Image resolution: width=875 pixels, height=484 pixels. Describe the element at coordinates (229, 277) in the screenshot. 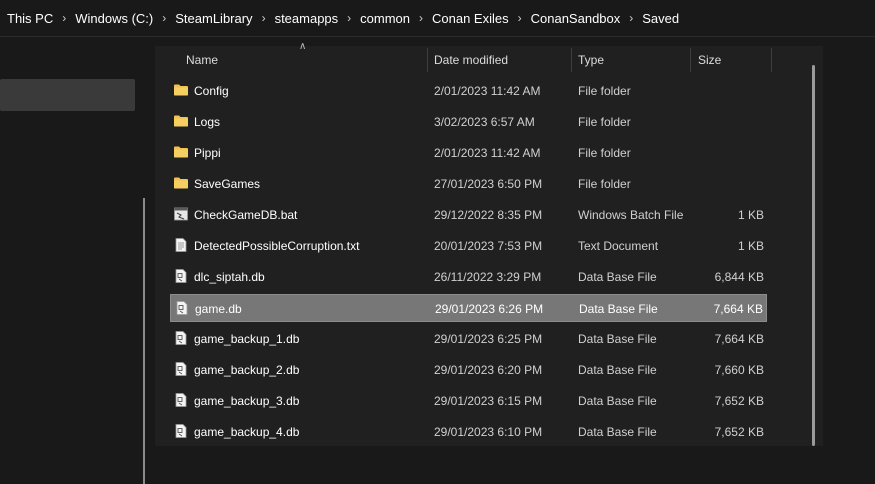

I see `file-name: dlc_siptah.db` at that location.